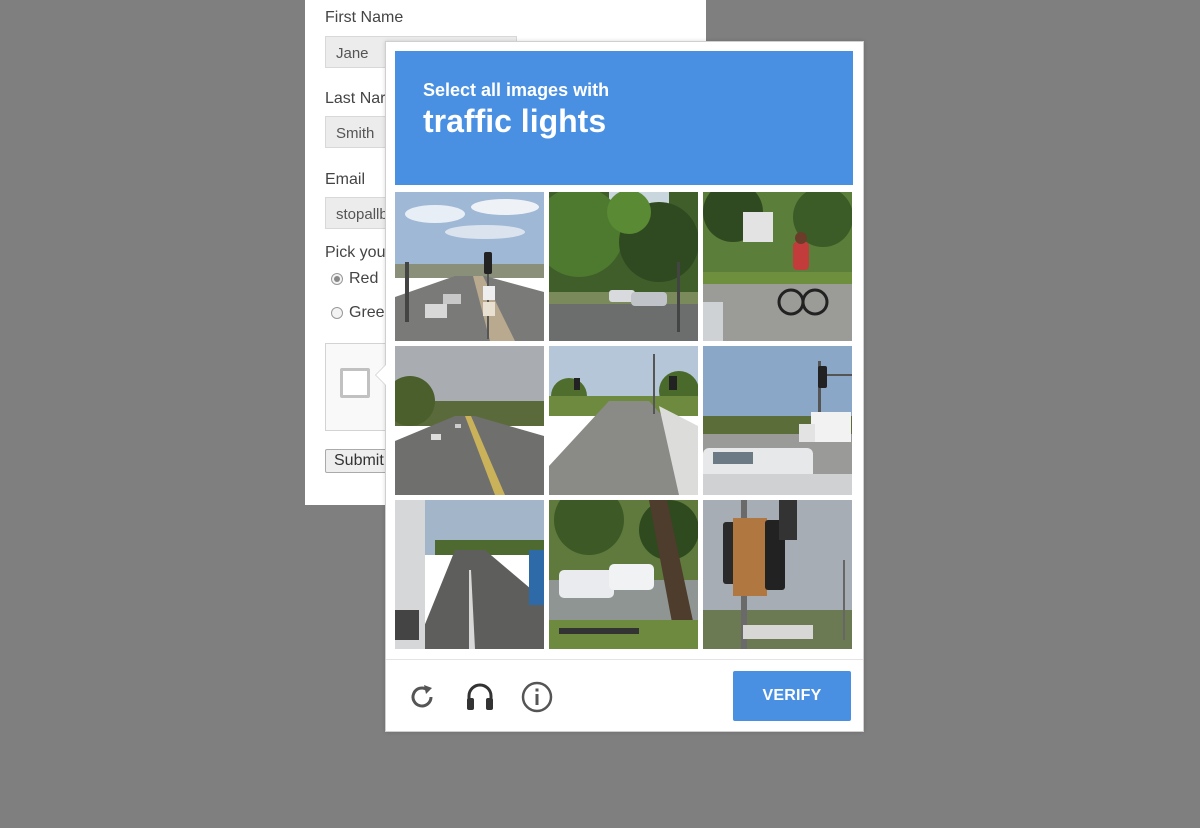 This screenshot has height=828, width=1200. I want to click on last-name-label: Last Nar, so click(355, 98).